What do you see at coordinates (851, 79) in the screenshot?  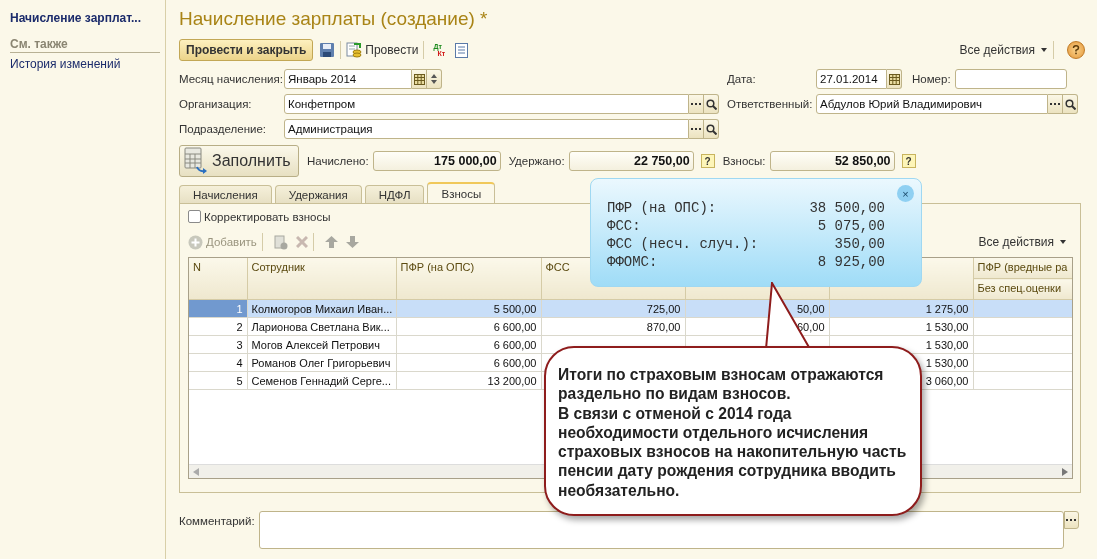 I see `date-field: 27.01.2014` at bounding box center [851, 79].